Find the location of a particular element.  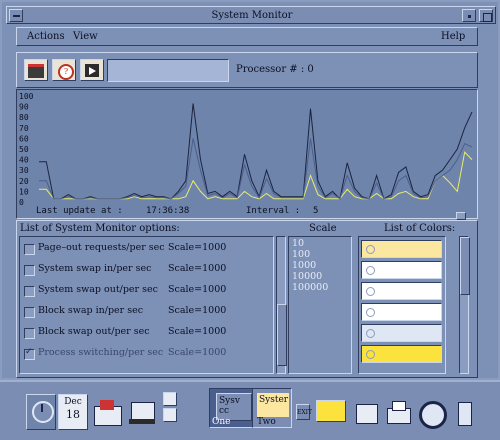

option-row: Block swap out/per sec Scale=1000 is located at coordinates (147, 333).